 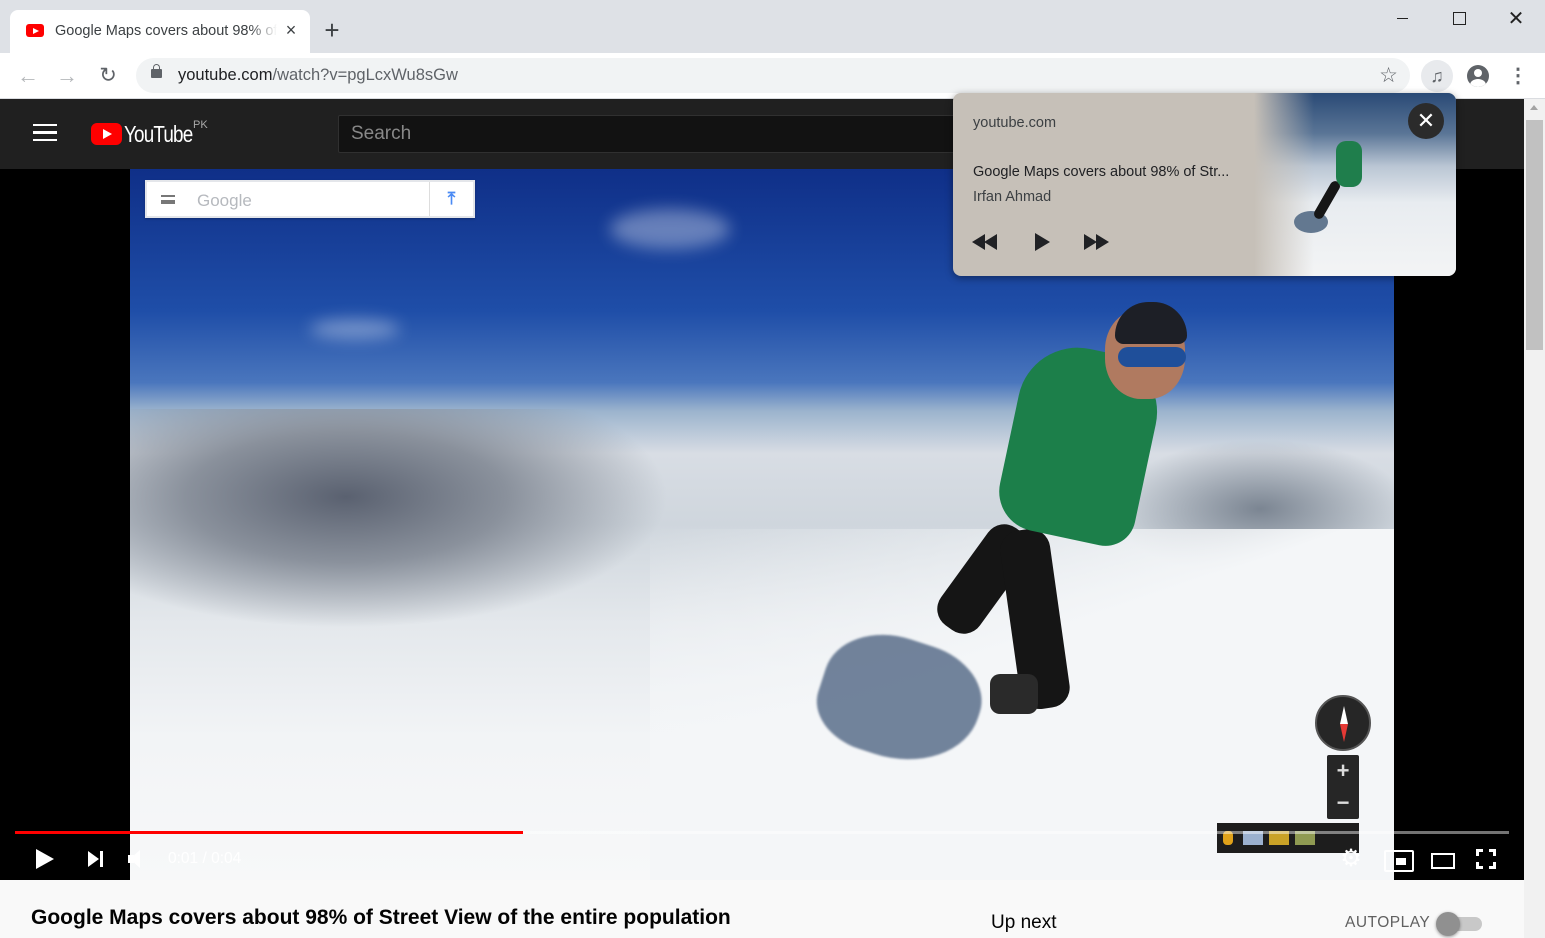 What do you see at coordinates (365, 75) in the screenshot?
I see `url-path: /watch?v=pgLcxWu8sGw` at bounding box center [365, 75].